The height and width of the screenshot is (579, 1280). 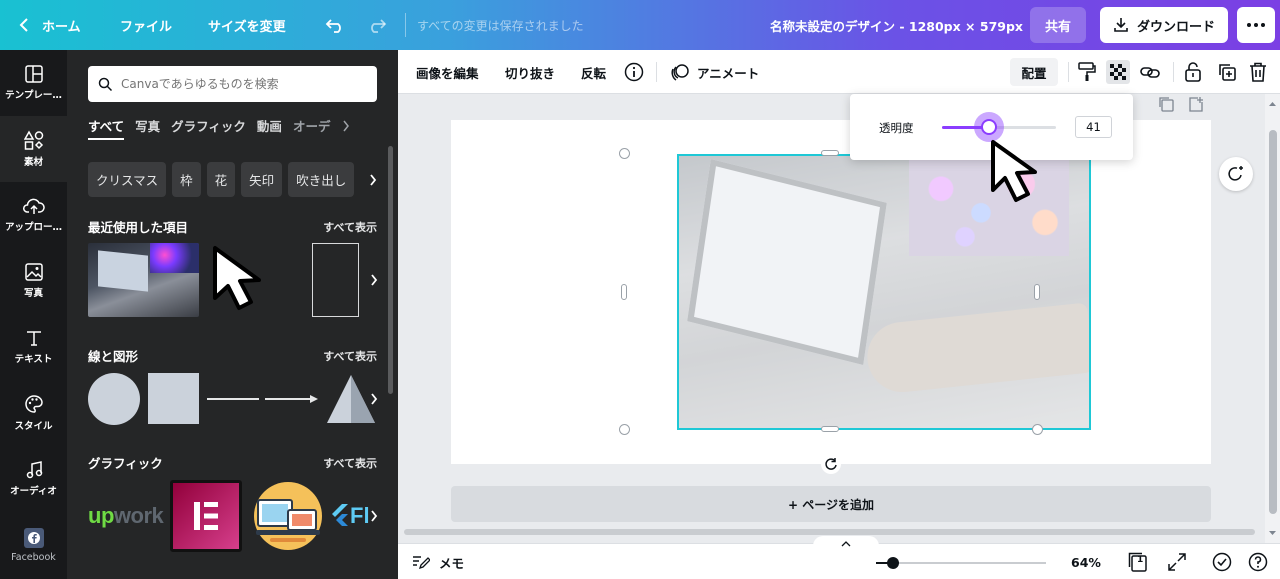 I want to click on share-button: 共有, so click(x=1058, y=25).